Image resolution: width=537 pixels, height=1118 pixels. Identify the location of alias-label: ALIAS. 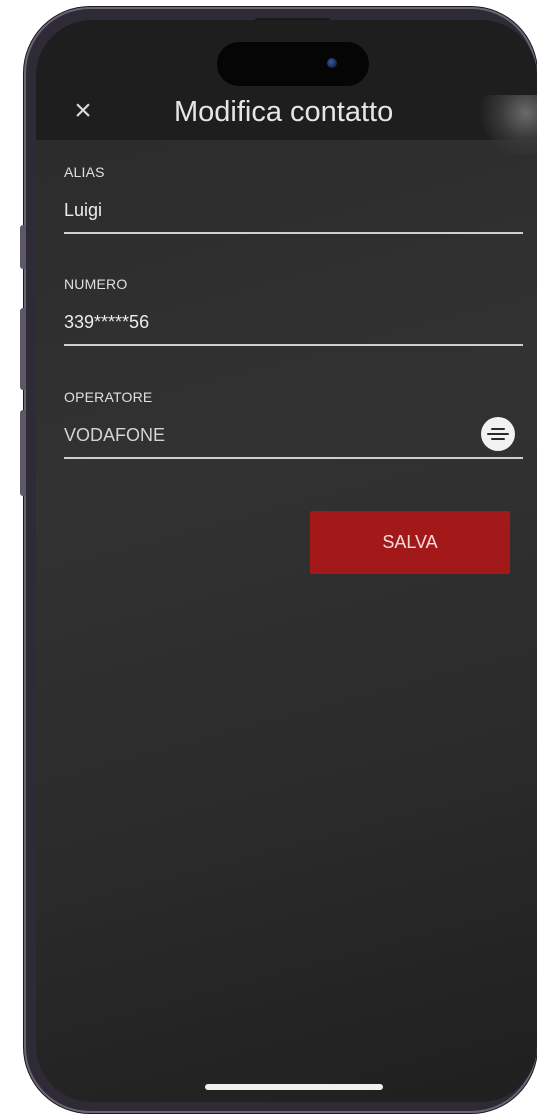
(84, 172).